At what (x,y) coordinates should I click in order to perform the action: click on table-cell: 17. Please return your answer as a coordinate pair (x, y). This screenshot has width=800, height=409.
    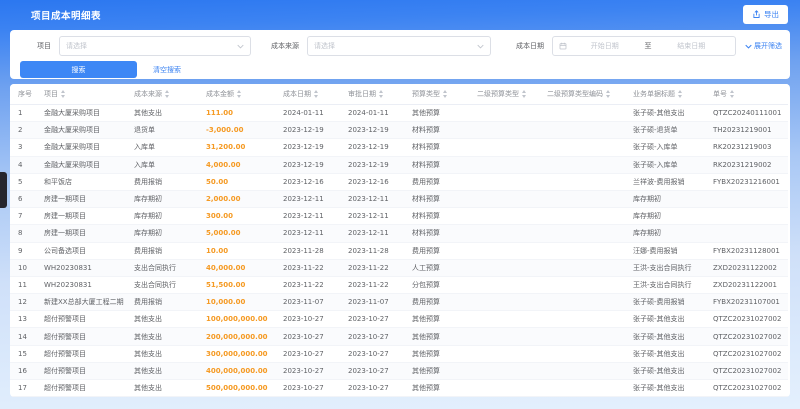
    Looking at the image, I should click on (23, 388).